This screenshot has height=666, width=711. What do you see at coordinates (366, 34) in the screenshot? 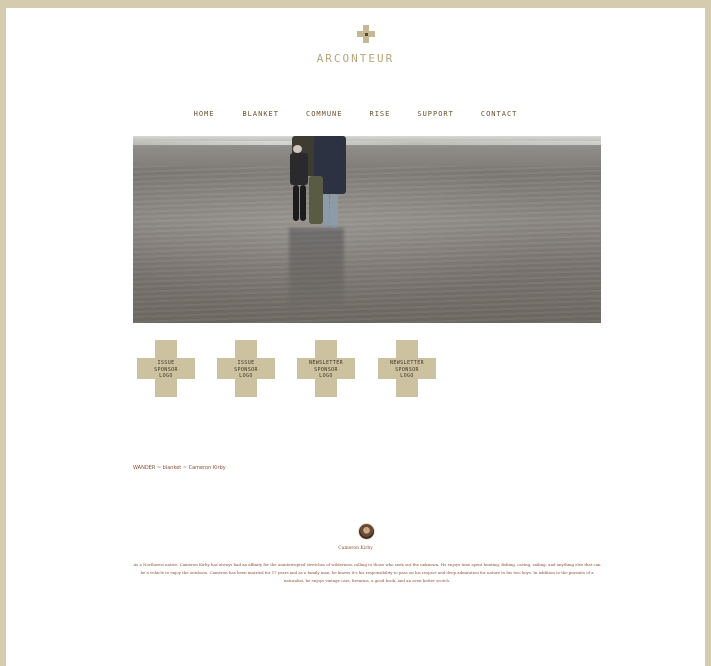
I see `logo-cross-icon` at bounding box center [366, 34].